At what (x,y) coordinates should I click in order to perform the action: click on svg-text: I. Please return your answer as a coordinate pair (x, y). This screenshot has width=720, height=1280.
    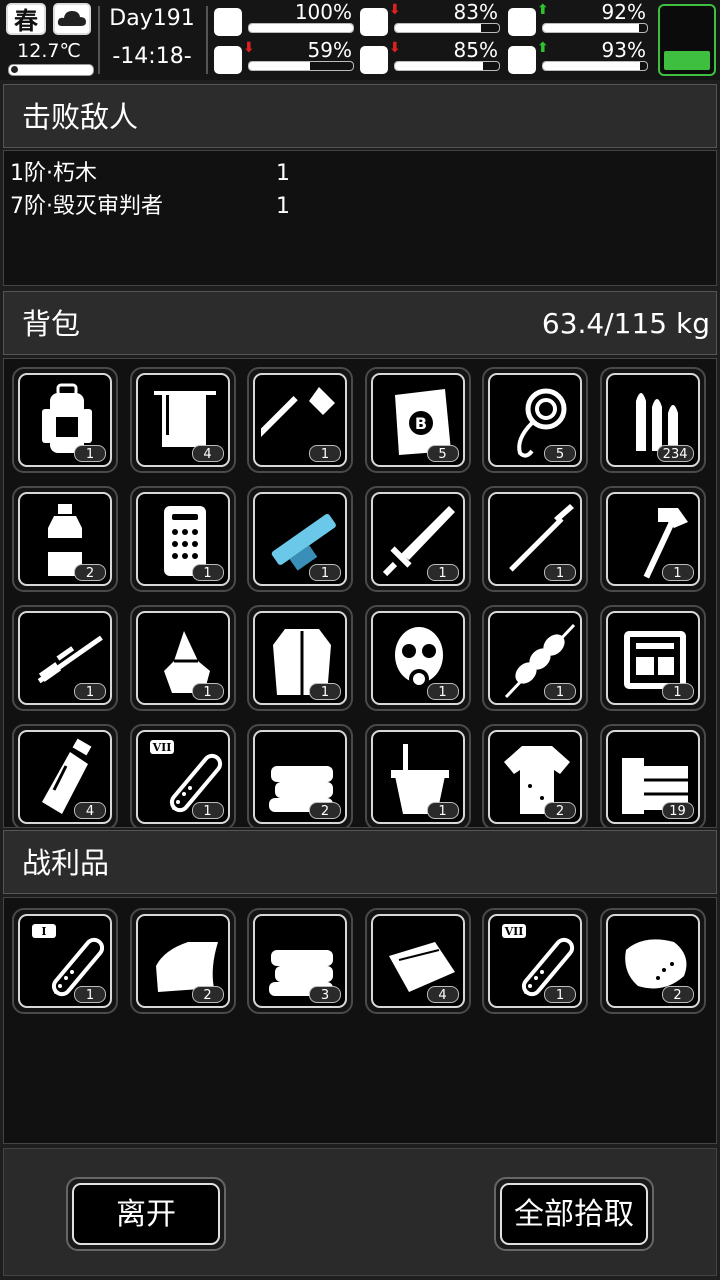
    Looking at the image, I should click on (43, 931).